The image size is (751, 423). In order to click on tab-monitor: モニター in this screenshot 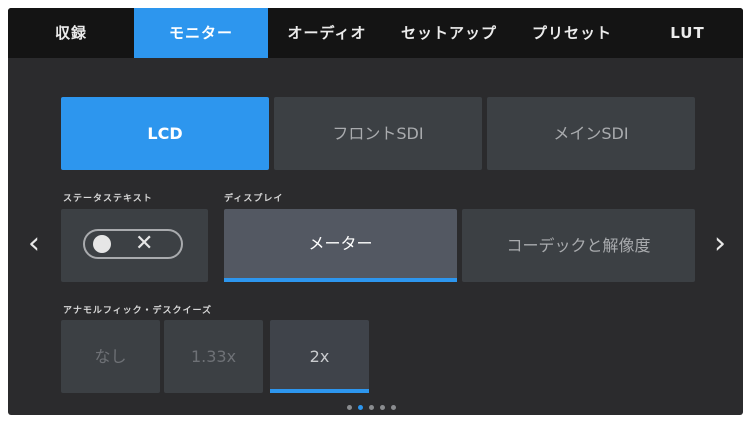, I will do `click(201, 33)`.